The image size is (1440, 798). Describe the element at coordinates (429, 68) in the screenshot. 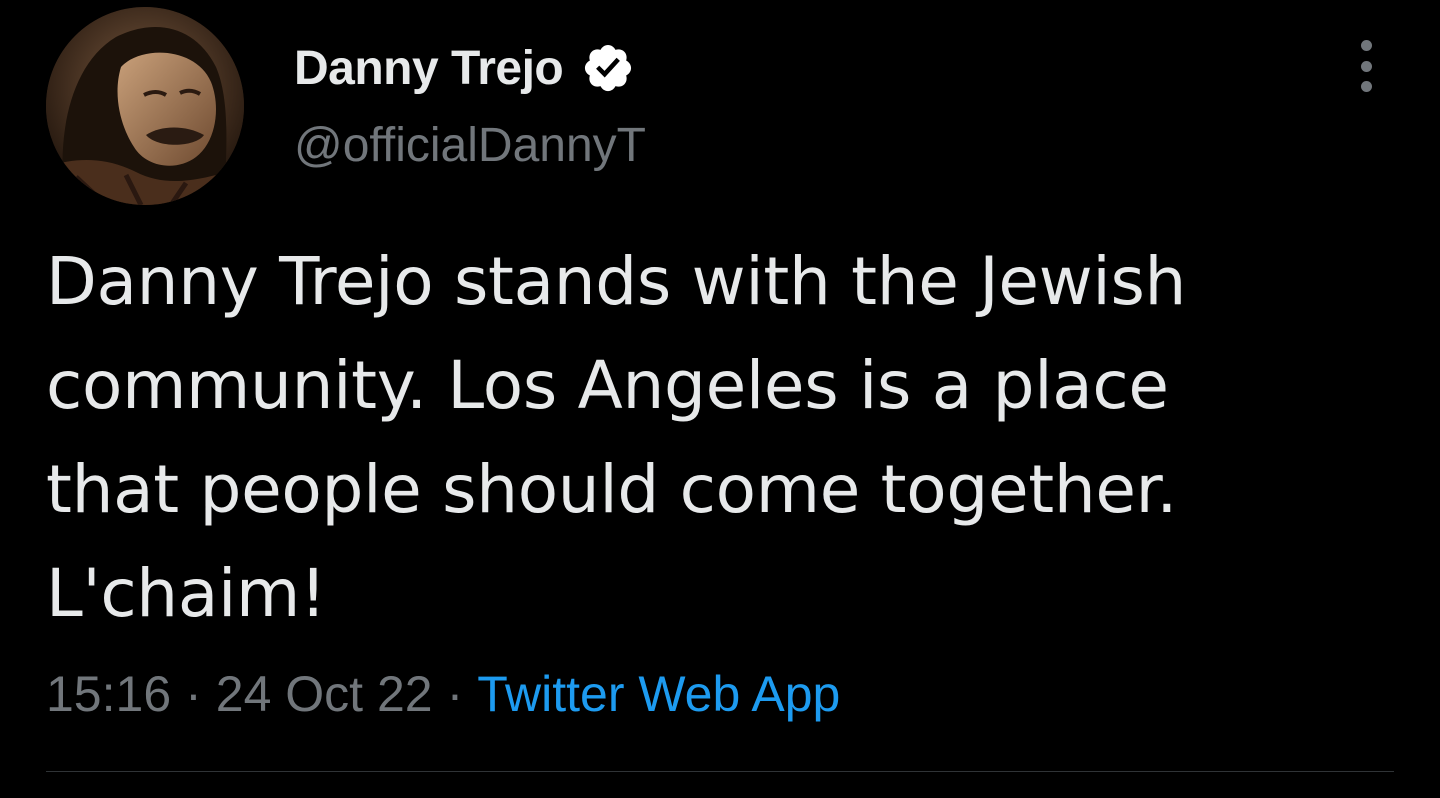

I see `author-display-name: Danny Trejo` at that location.